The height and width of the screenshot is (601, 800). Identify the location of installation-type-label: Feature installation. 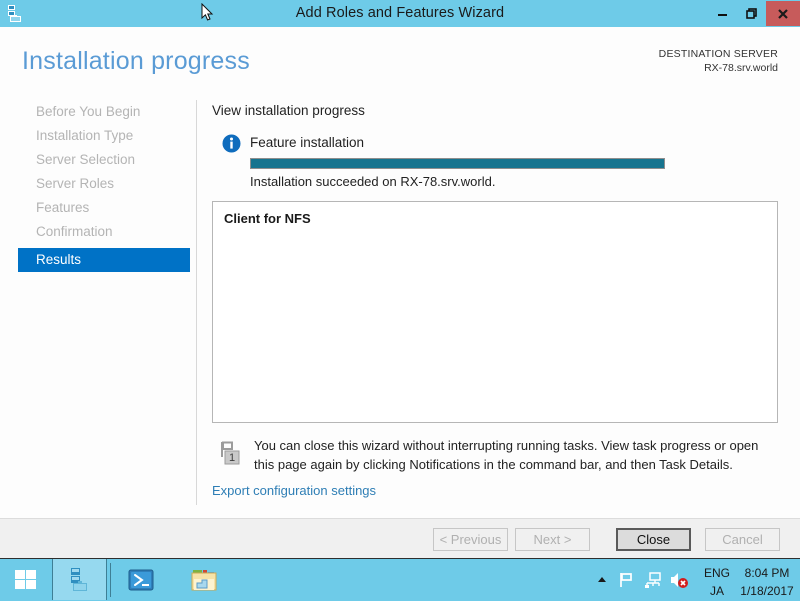
(307, 142).